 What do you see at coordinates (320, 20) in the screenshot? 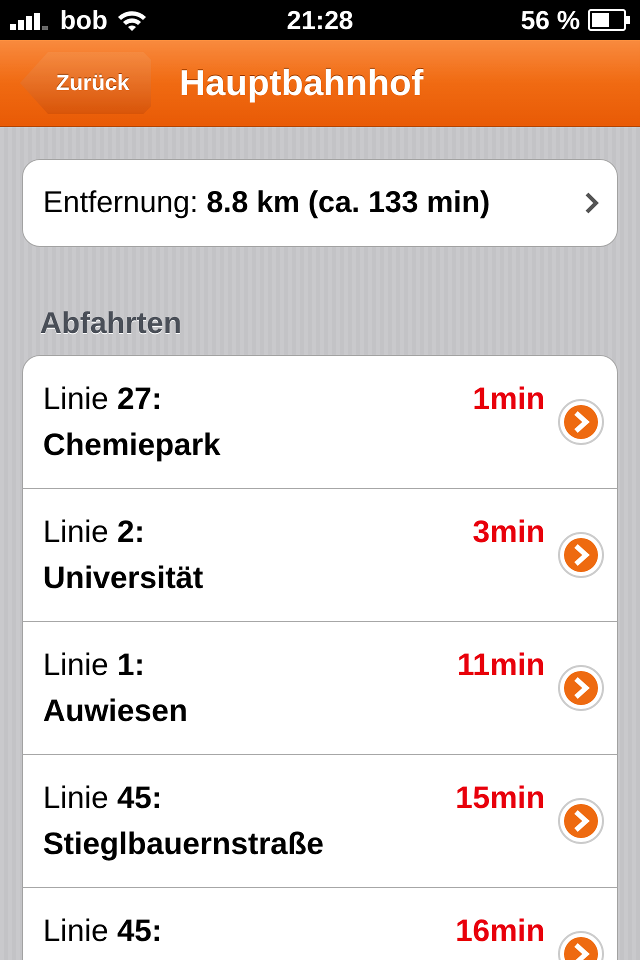
I see `clock: 21:28` at bounding box center [320, 20].